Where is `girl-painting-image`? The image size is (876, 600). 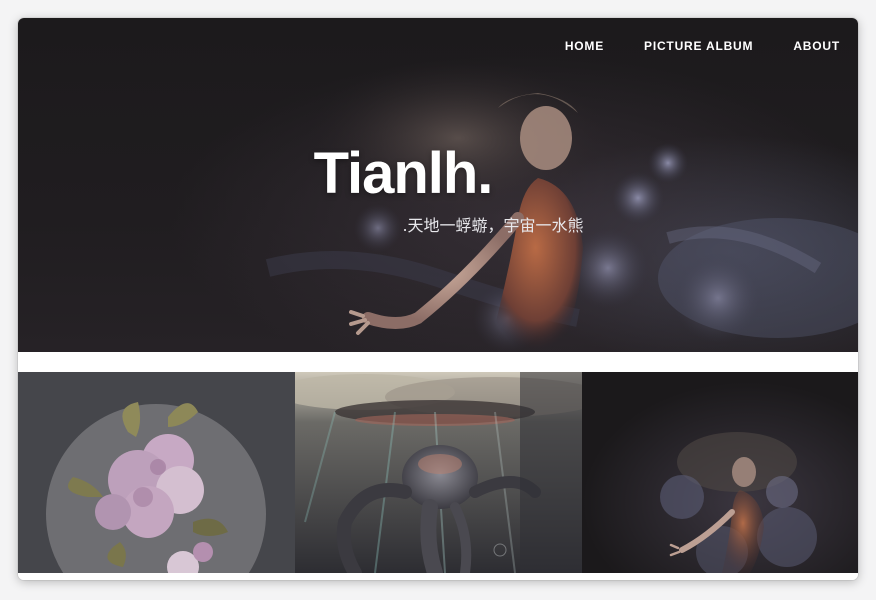
girl-painting-image is located at coordinates (720, 472).